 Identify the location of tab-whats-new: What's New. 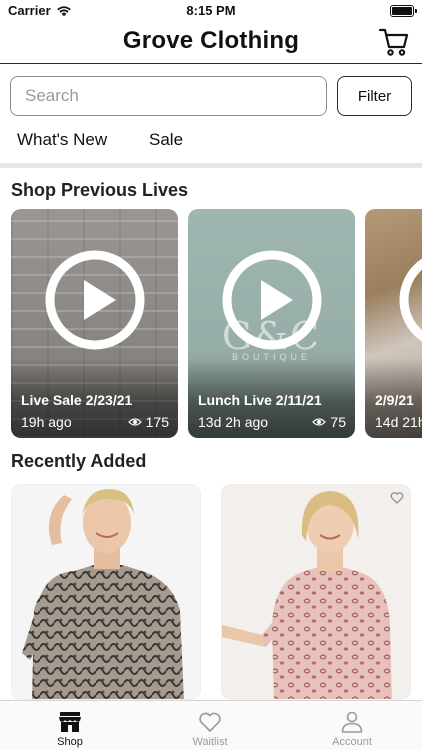
(62, 140).